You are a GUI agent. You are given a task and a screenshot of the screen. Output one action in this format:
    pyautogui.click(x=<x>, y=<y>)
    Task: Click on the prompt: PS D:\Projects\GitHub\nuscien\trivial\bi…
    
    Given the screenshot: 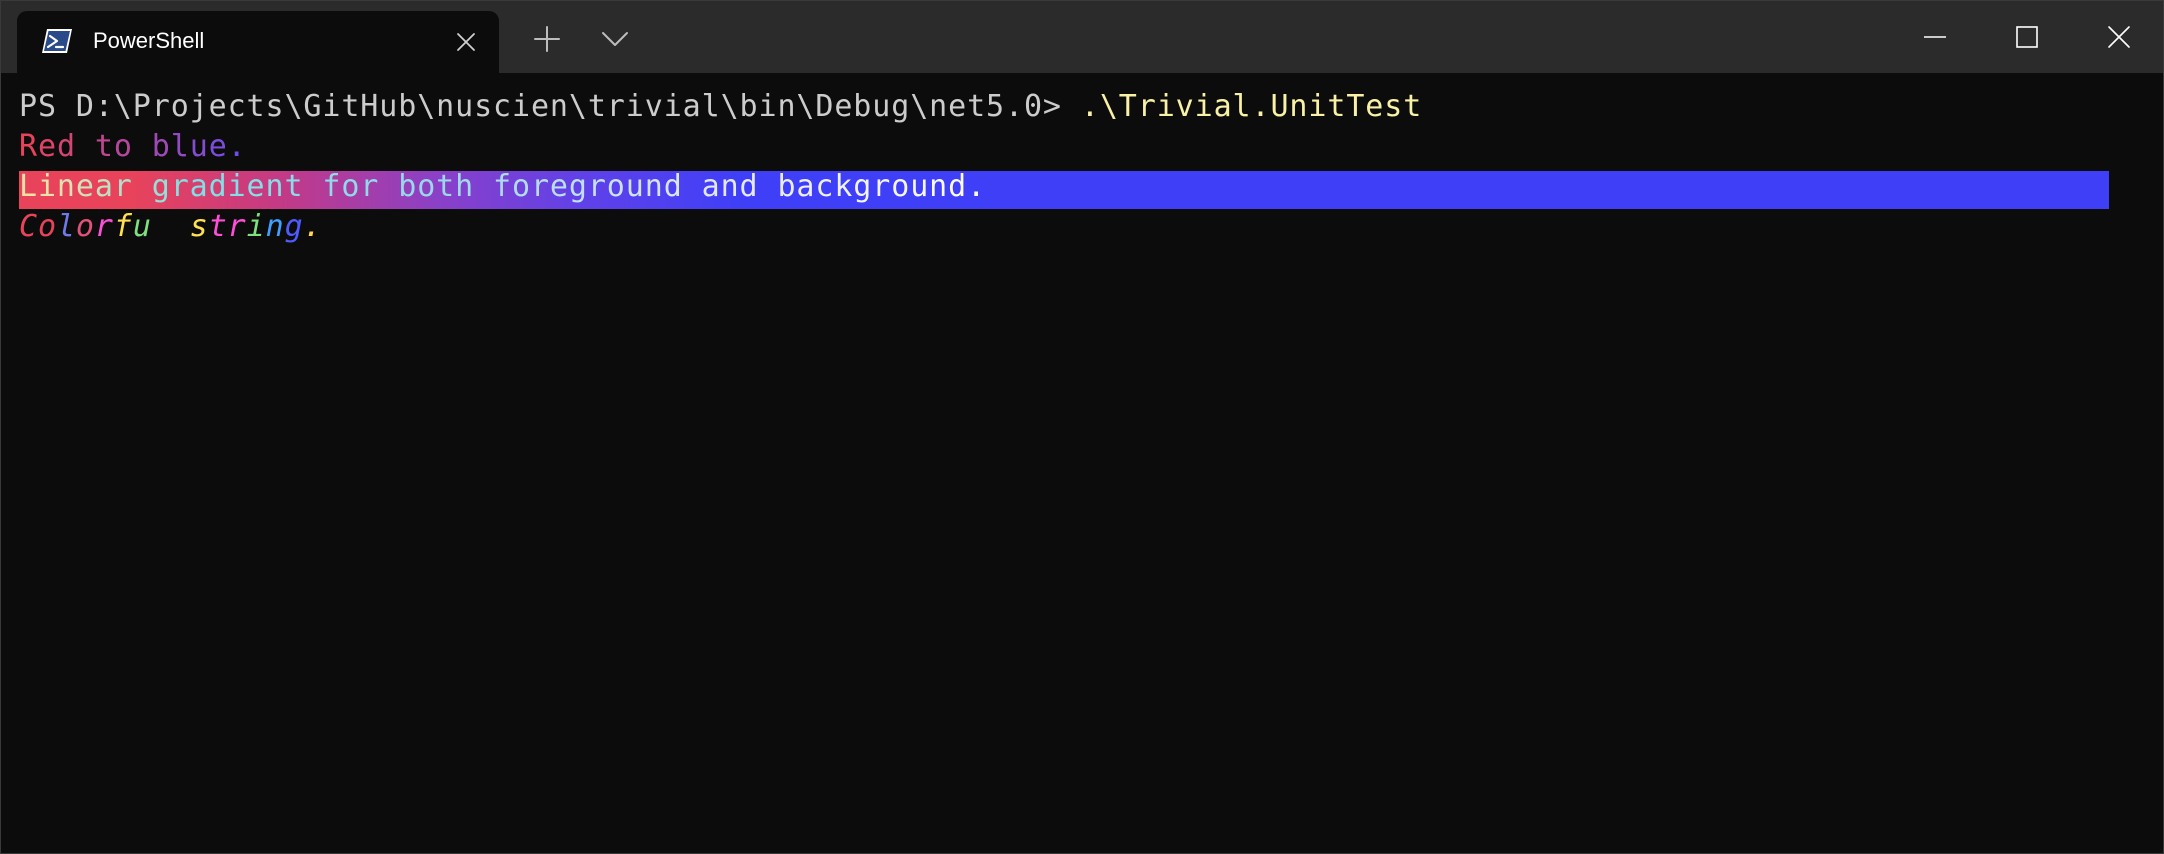 What is the action you would take?
    pyautogui.click(x=550, y=106)
    